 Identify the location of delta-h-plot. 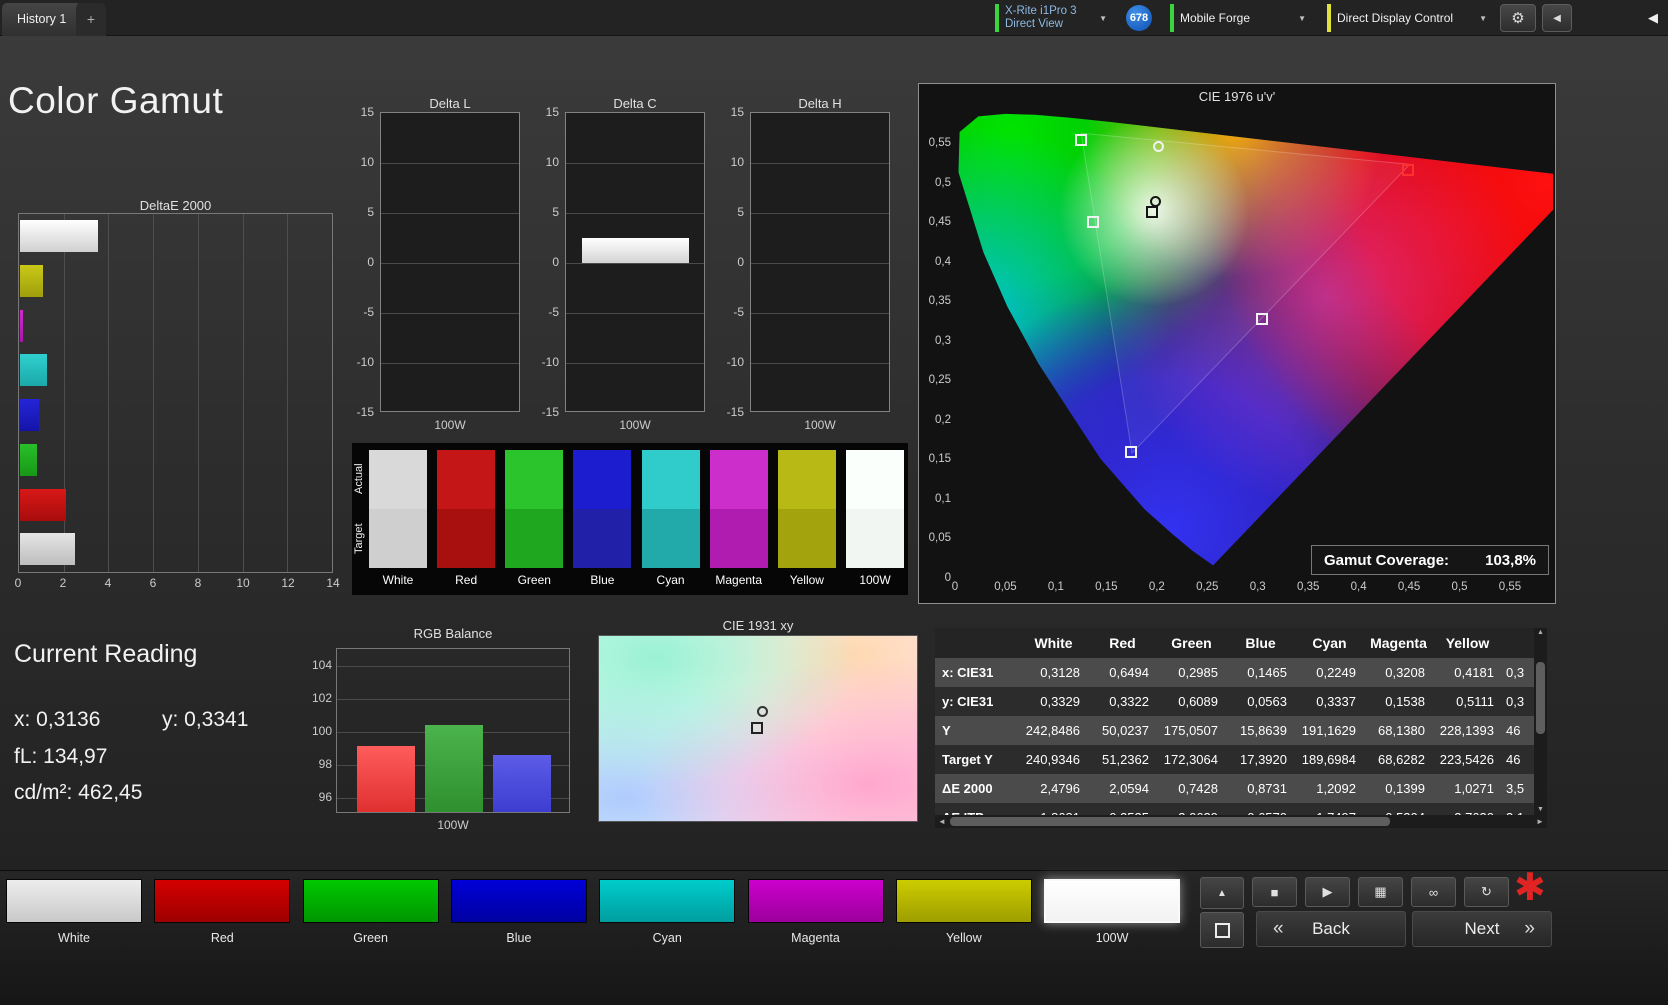
(820, 262).